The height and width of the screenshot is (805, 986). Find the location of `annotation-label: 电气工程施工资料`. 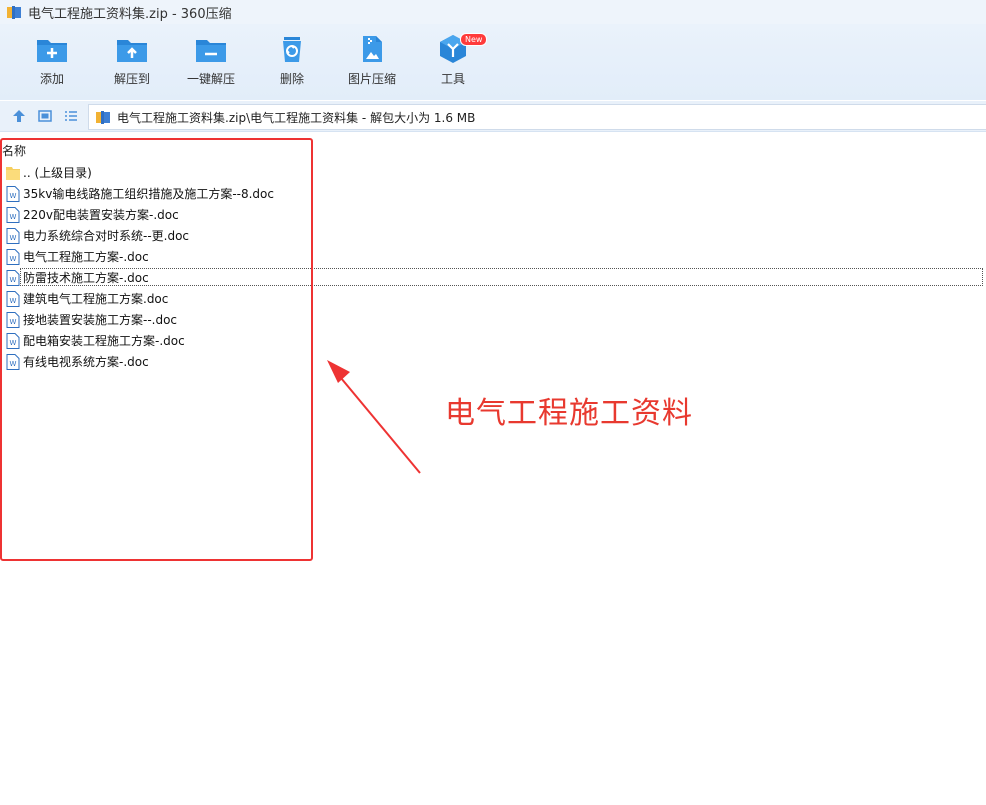

annotation-label: 电气工程施工资料 is located at coordinates (569, 413).